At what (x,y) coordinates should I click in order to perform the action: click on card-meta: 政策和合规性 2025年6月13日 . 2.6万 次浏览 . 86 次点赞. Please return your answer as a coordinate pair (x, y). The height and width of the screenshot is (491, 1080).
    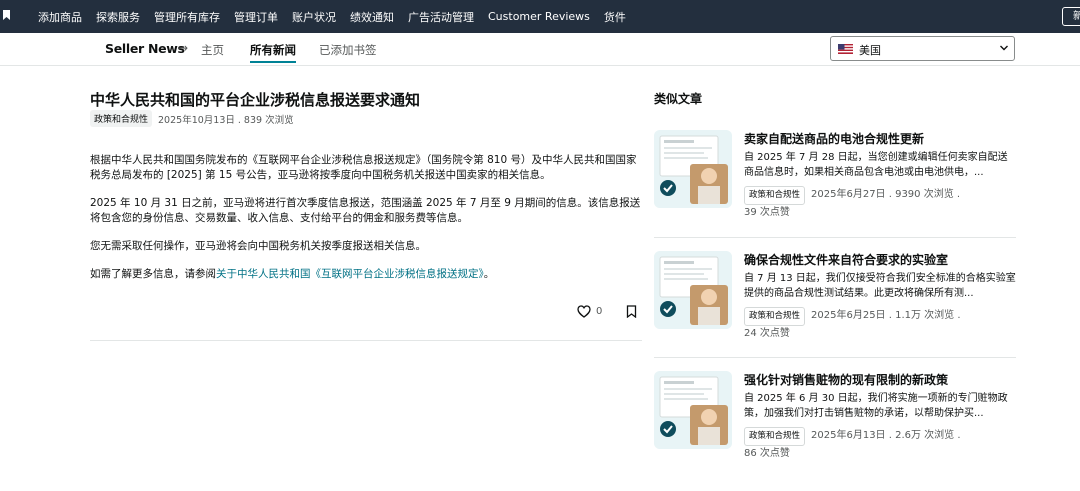
    Looking at the image, I should click on (880, 444).